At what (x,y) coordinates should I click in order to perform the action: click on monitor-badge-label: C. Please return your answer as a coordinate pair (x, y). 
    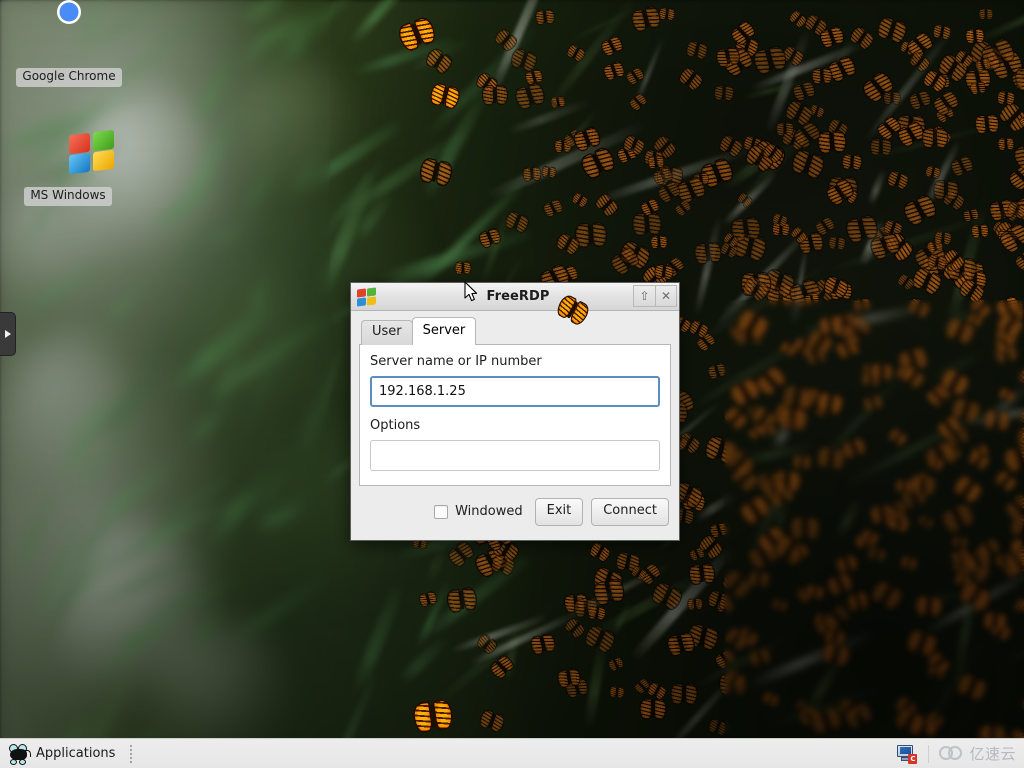
    Looking at the image, I should click on (913, 758).